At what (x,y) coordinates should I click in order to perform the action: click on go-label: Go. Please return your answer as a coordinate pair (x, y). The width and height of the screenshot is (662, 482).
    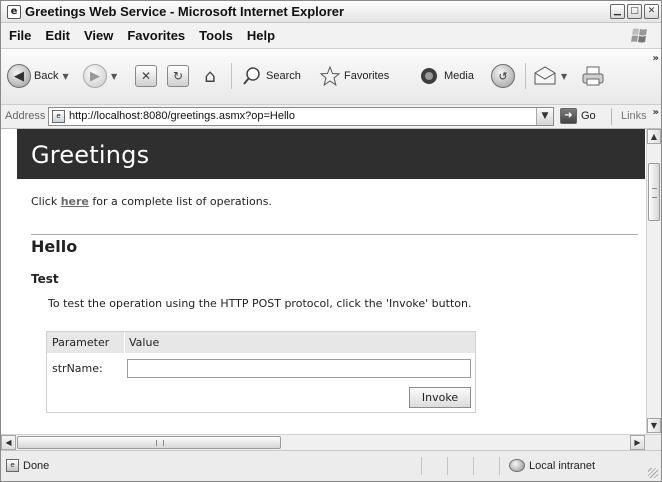
    Looking at the image, I should click on (588, 116).